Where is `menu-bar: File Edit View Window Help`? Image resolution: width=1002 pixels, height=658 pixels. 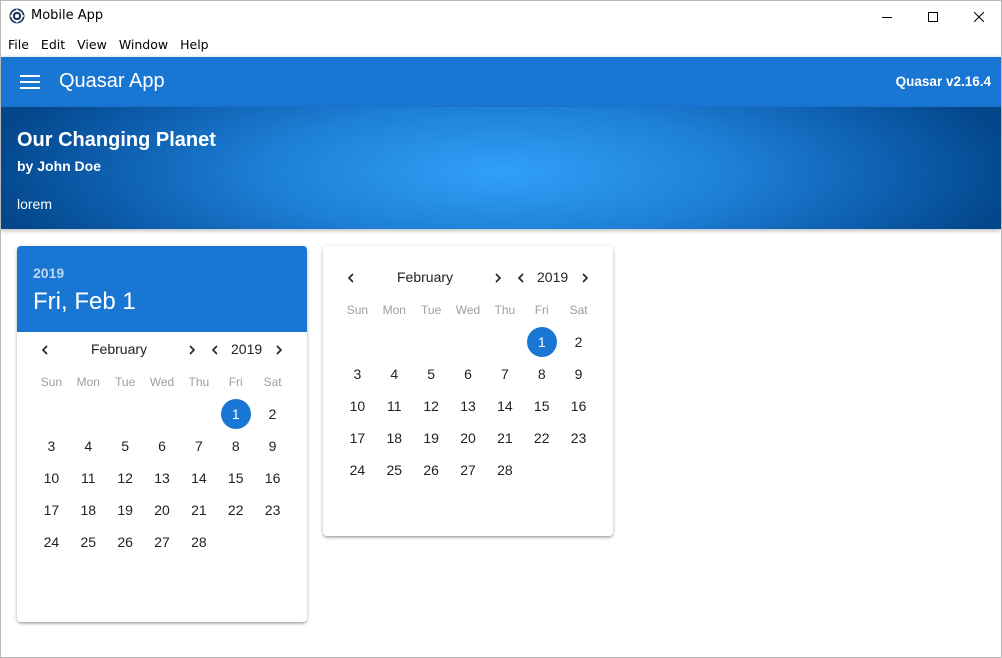 menu-bar: File Edit View Window Help is located at coordinates (501, 44).